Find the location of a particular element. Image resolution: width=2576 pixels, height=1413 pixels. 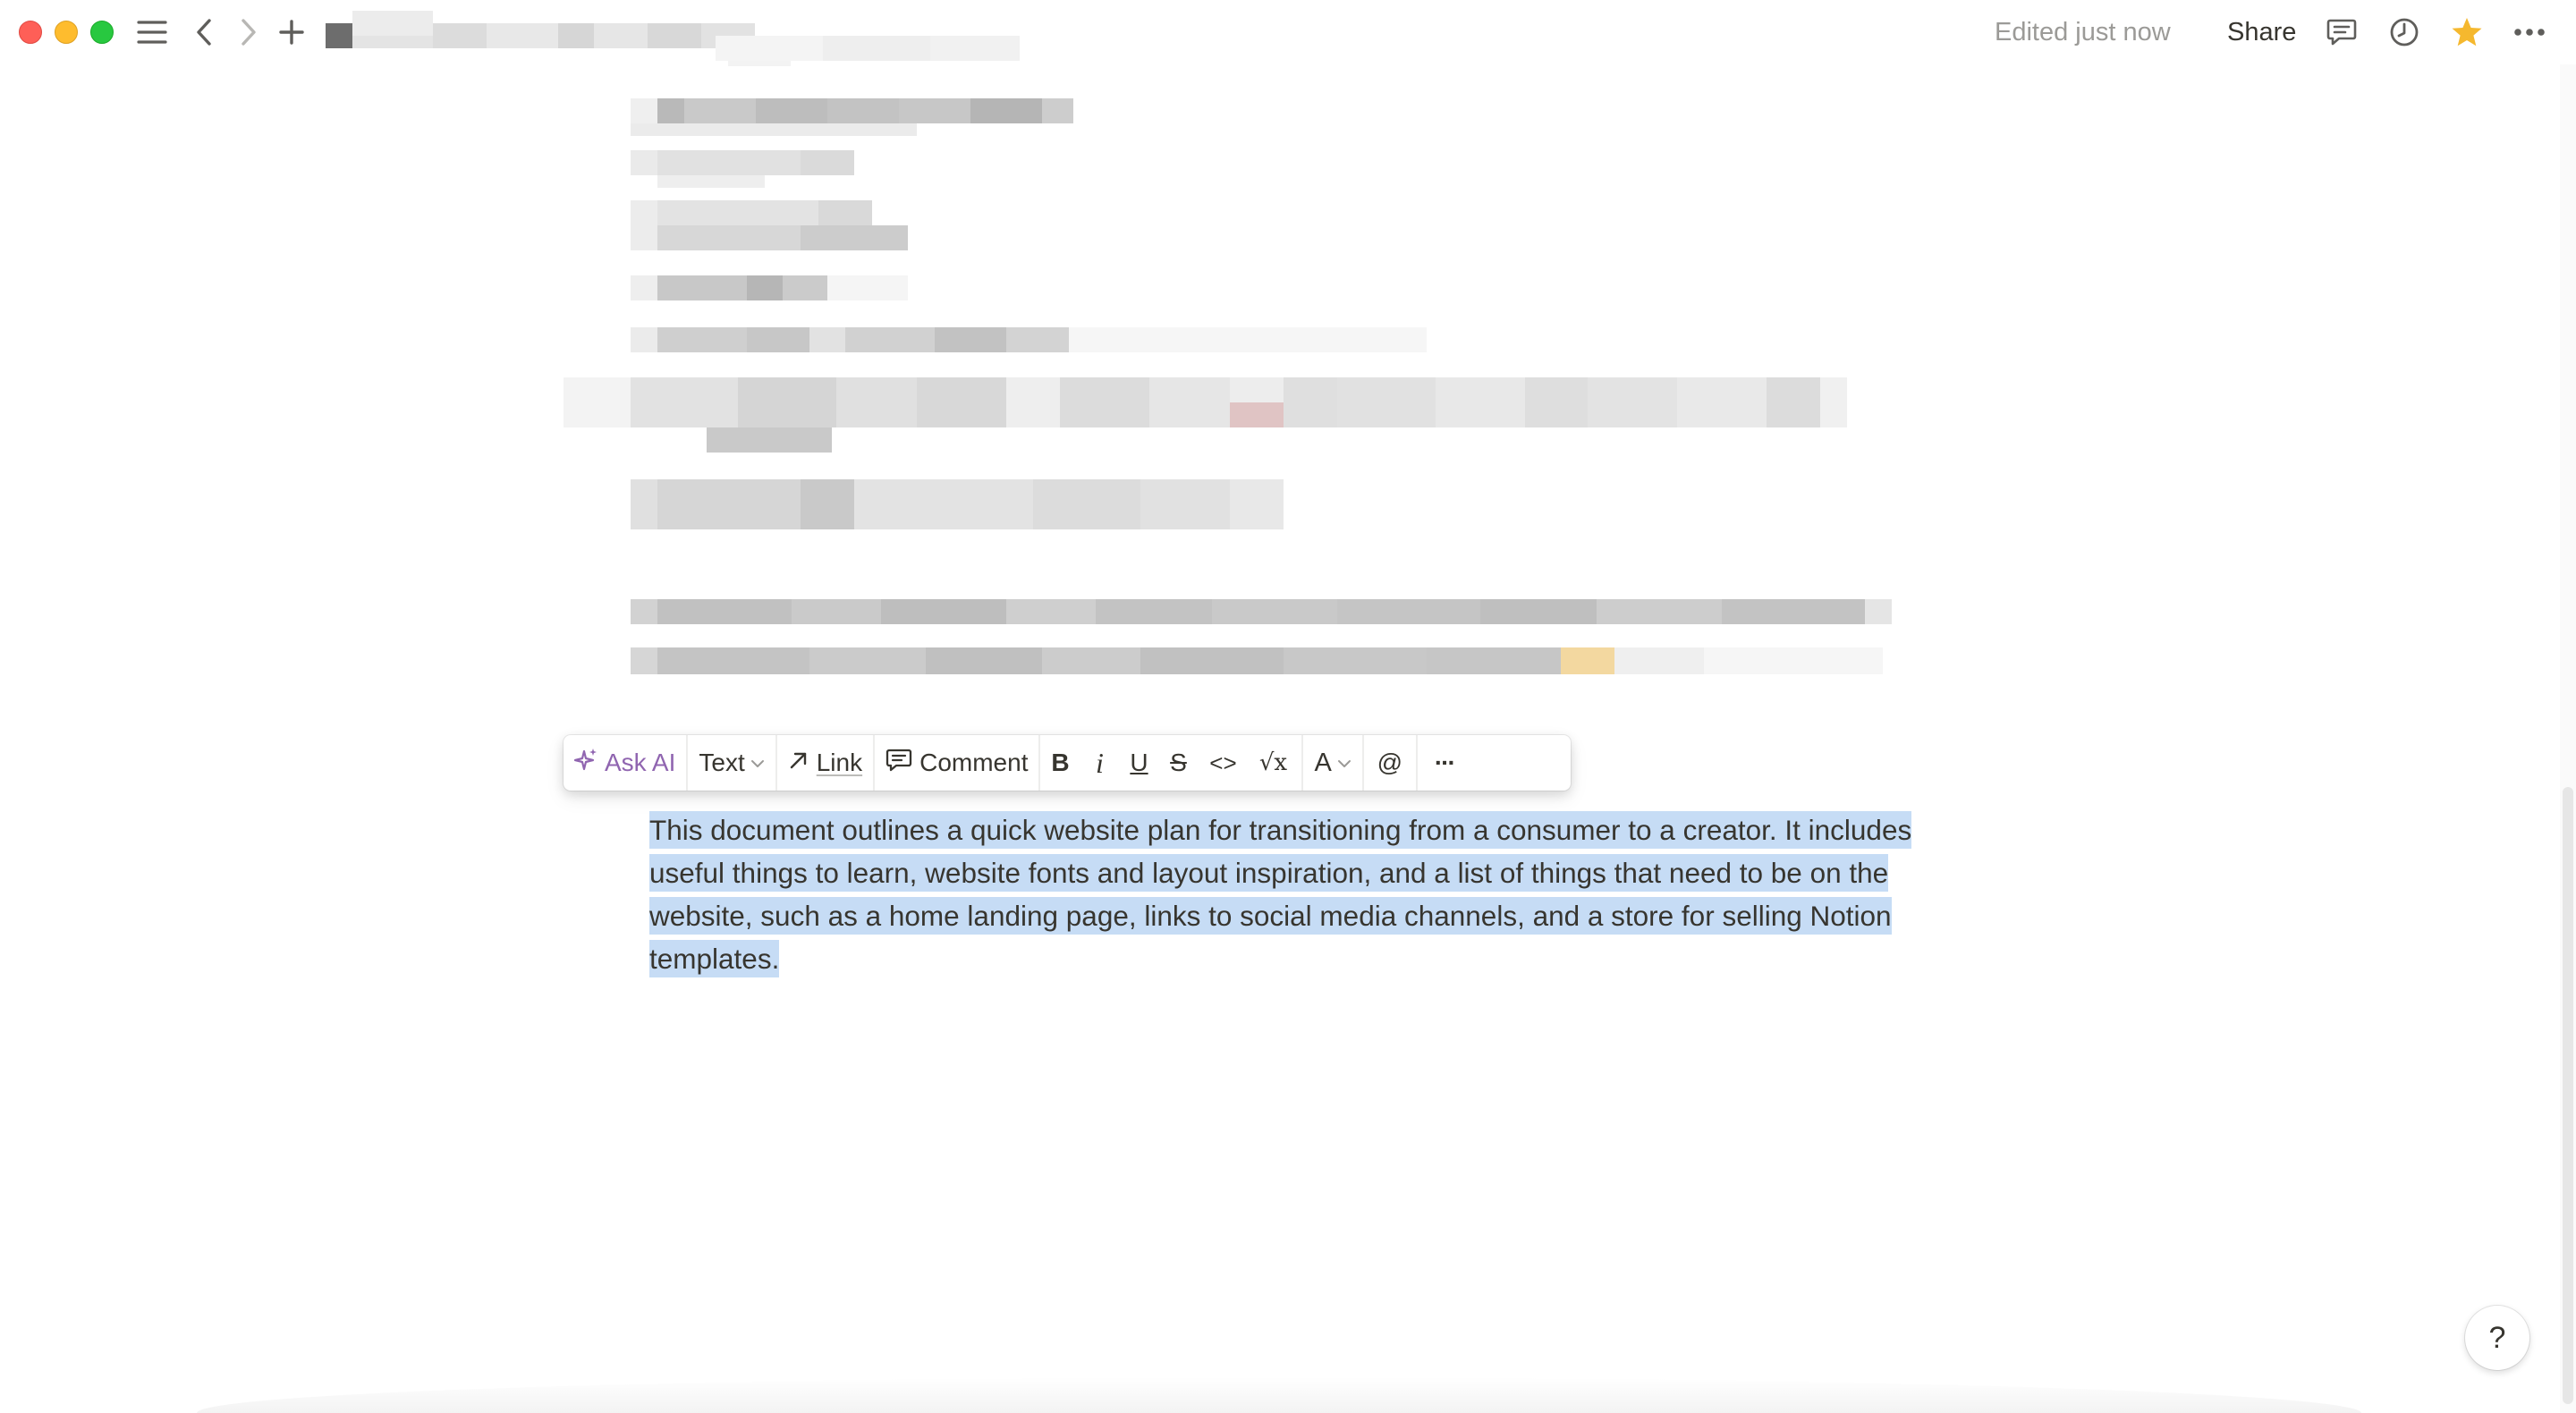

comment-icon is located at coordinates (899, 763).